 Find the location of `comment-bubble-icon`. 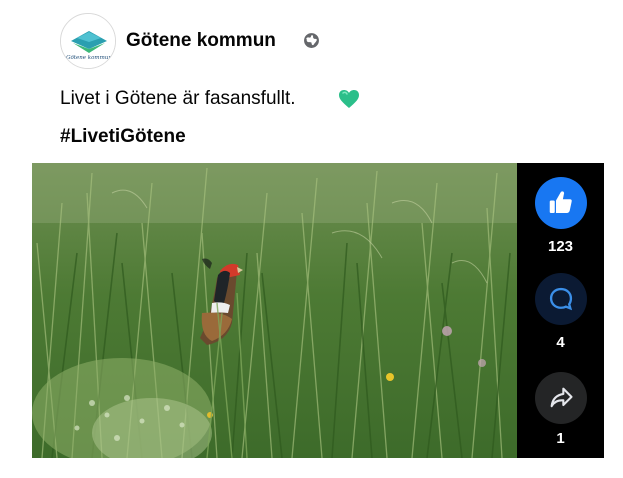

comment-bubble-icon is located at coordinates (561, 299).